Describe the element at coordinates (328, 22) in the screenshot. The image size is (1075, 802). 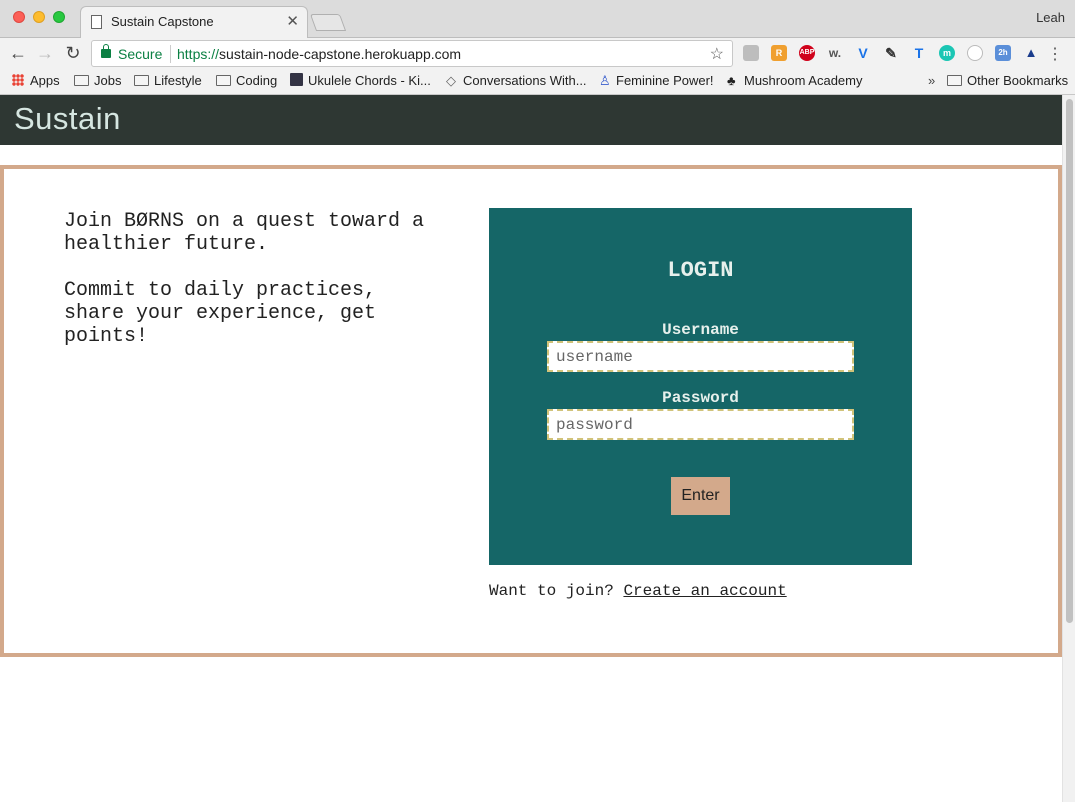
I see `new-tab-button` at that location.